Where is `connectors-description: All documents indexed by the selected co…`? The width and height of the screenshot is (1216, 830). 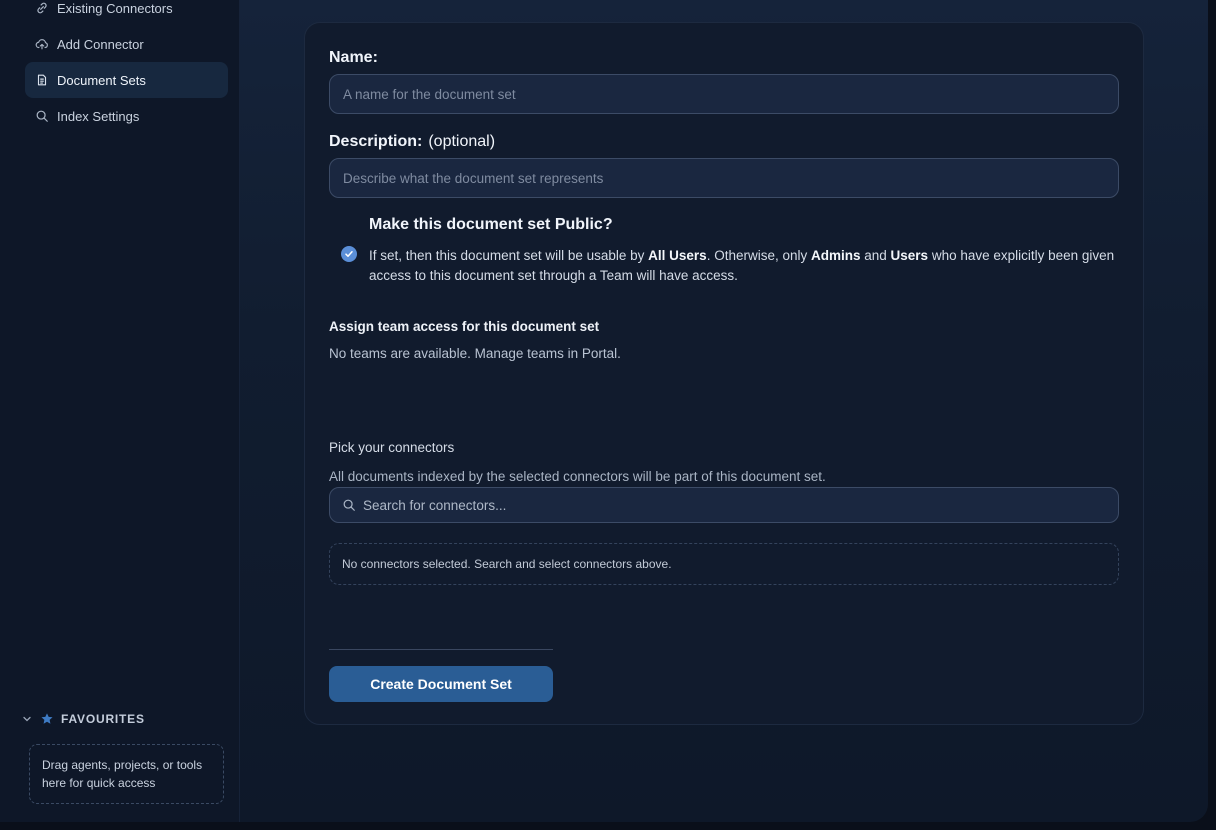 connectors-description: All documents indexed by the selected co… is located at coordinates (577, 476).